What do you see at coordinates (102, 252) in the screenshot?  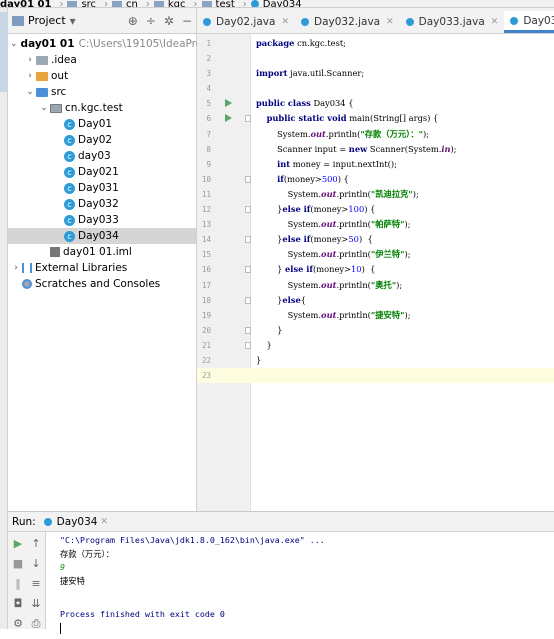 I see `tree-item: day01 01.iml` at bounding box center [102, 252].